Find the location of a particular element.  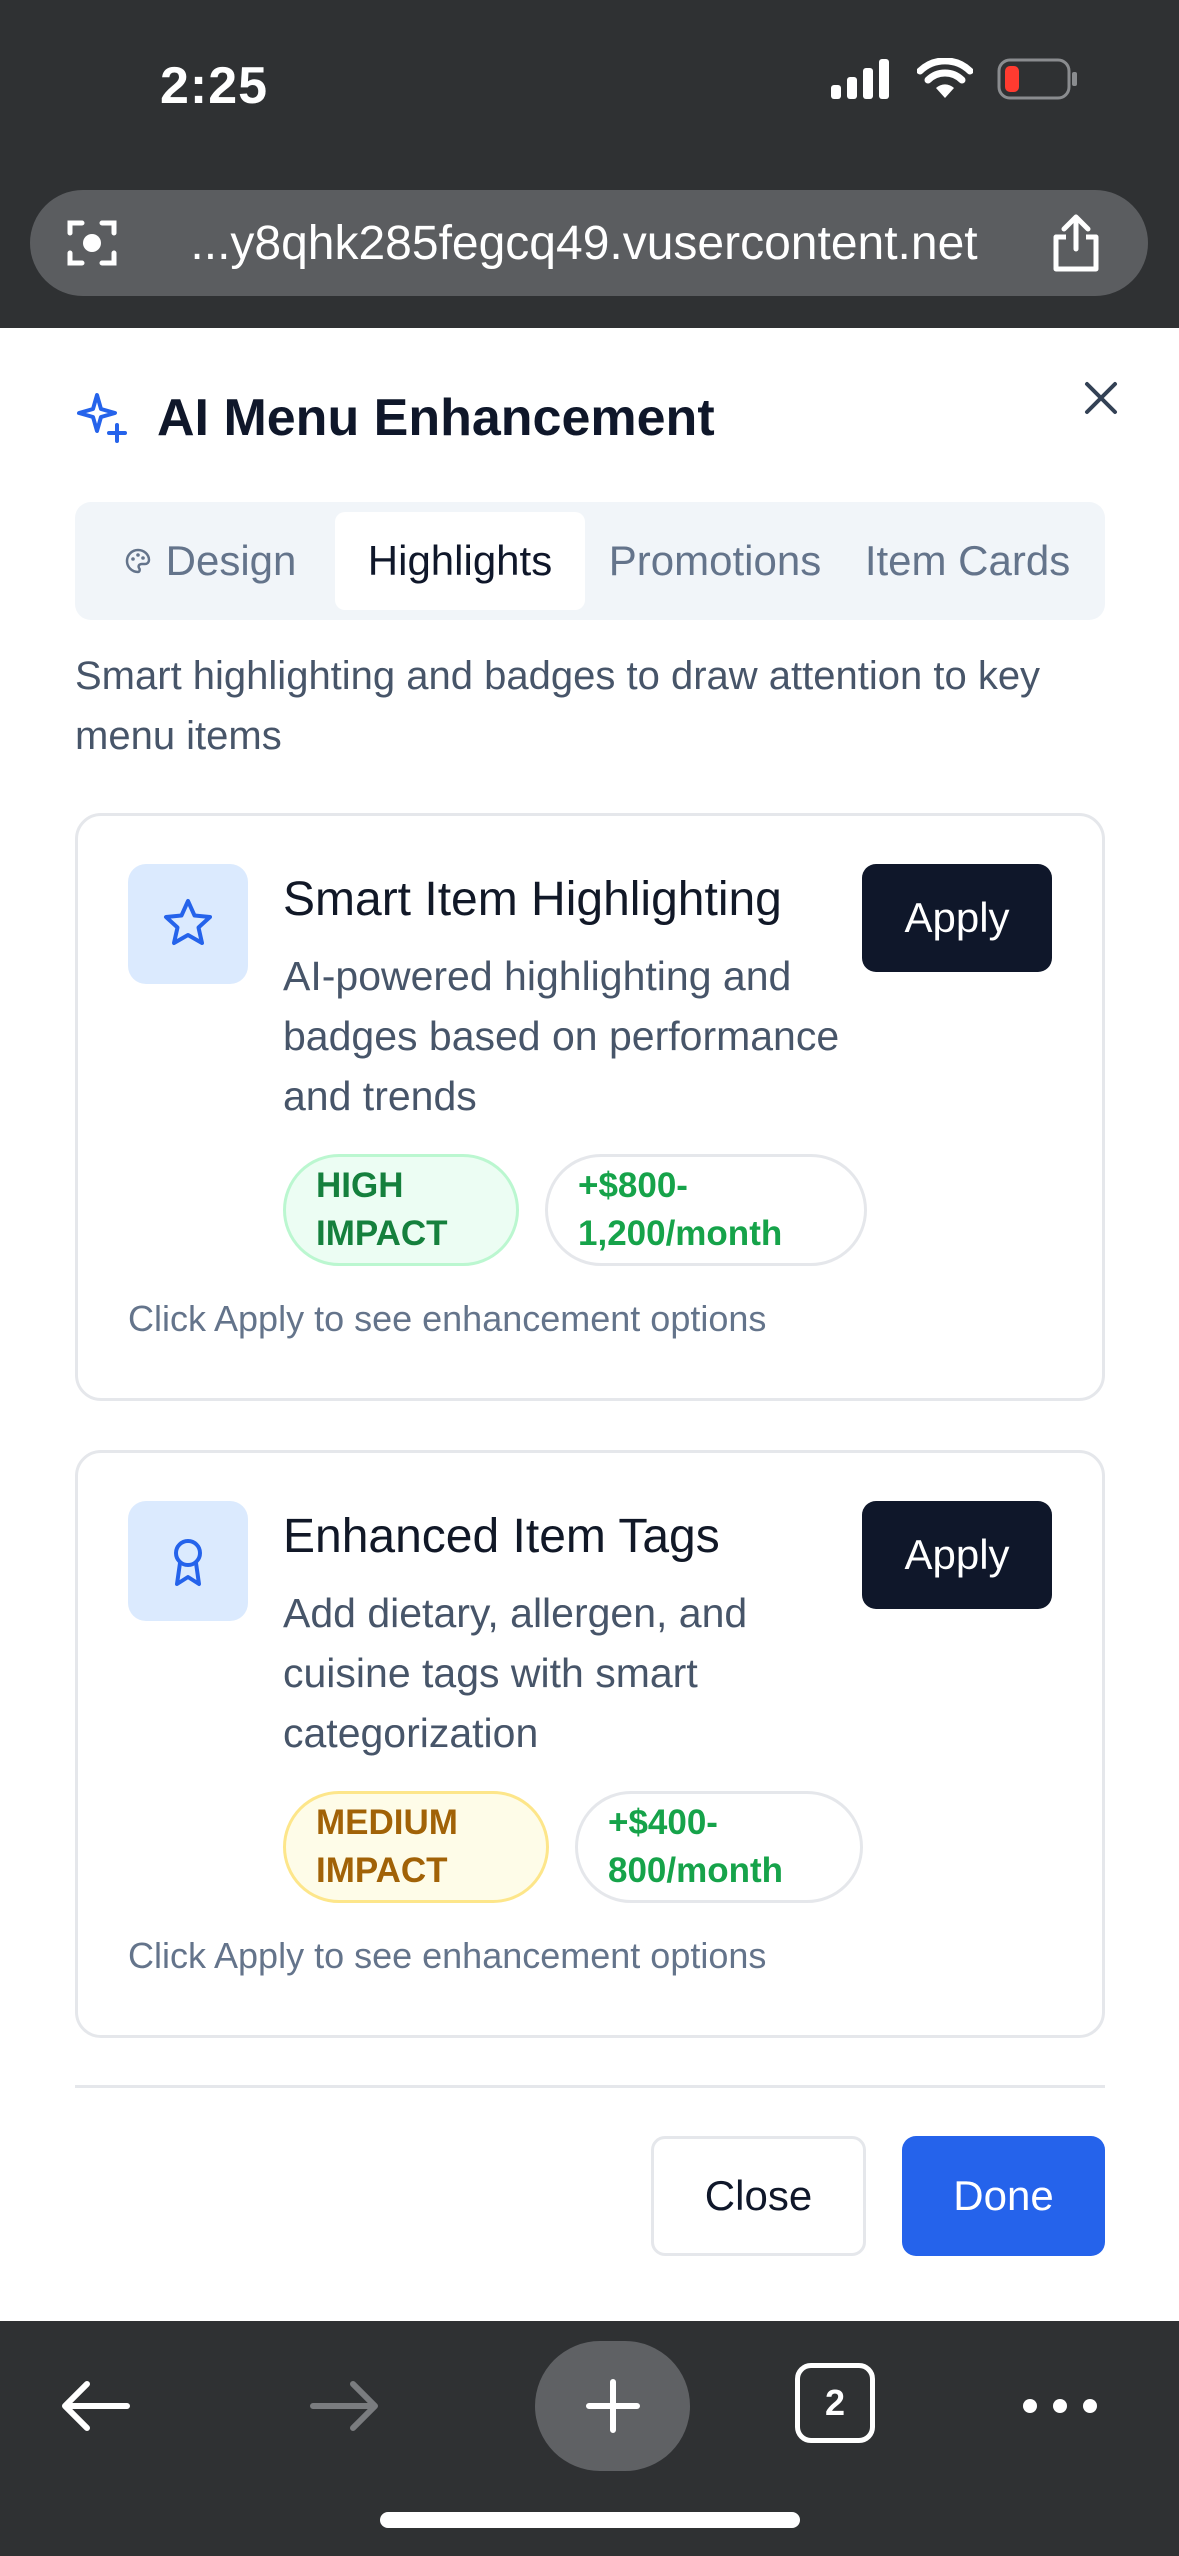

card-badges: HIGH IMPACT +$800-1,200/month is located at coordinates (575, 1210).